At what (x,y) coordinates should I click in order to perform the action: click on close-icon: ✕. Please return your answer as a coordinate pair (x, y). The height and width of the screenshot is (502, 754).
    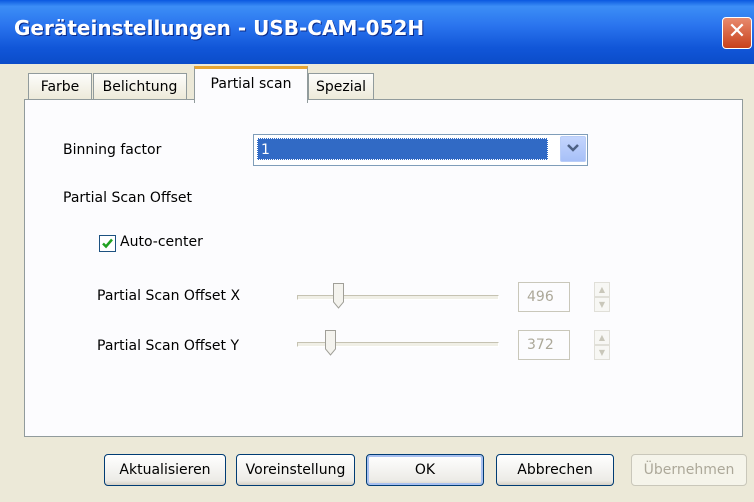
    Looking at the image, I should click on (737, 31).